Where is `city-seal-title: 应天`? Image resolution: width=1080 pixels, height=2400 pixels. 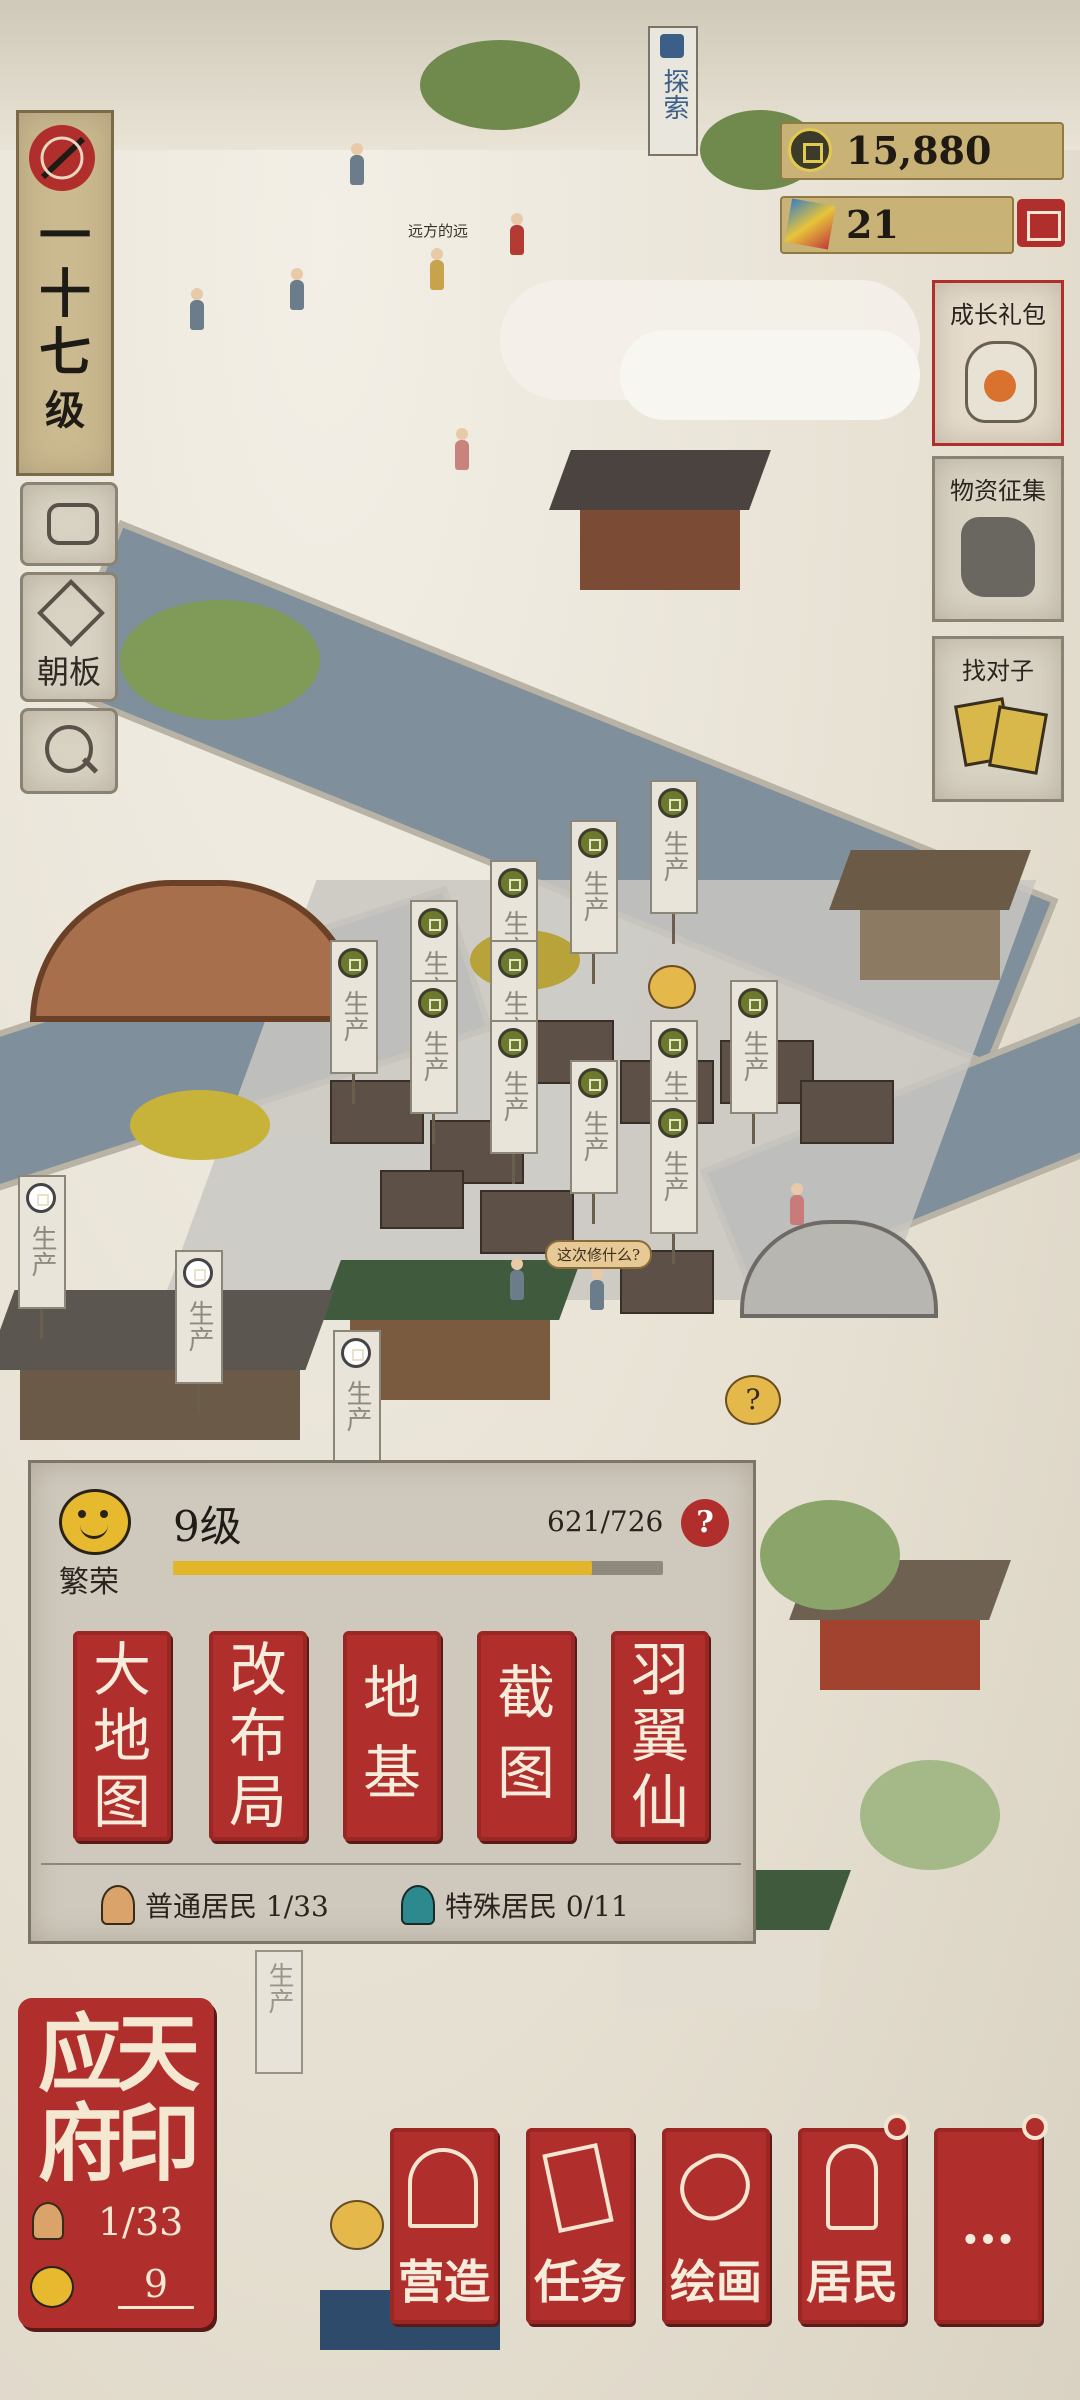 city-seal-title: 应天 is located at coordinates (118, 2053).